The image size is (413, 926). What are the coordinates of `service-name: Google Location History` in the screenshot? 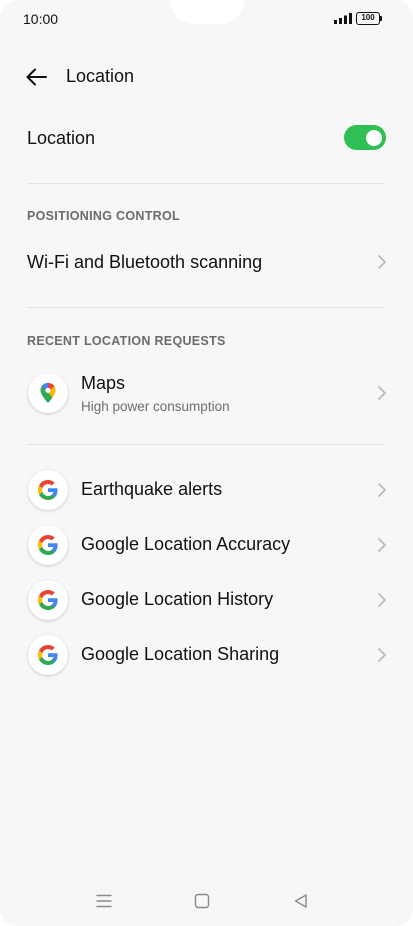 It's located at (177, 599).